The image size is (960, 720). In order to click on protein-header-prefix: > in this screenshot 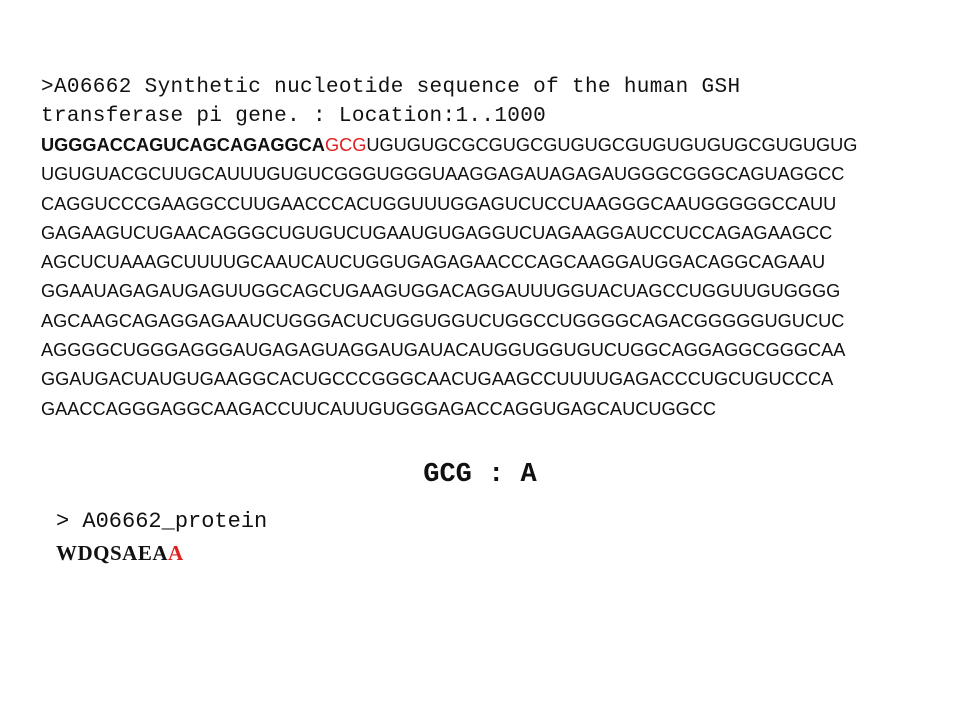, I will do `click(63, 521)`.